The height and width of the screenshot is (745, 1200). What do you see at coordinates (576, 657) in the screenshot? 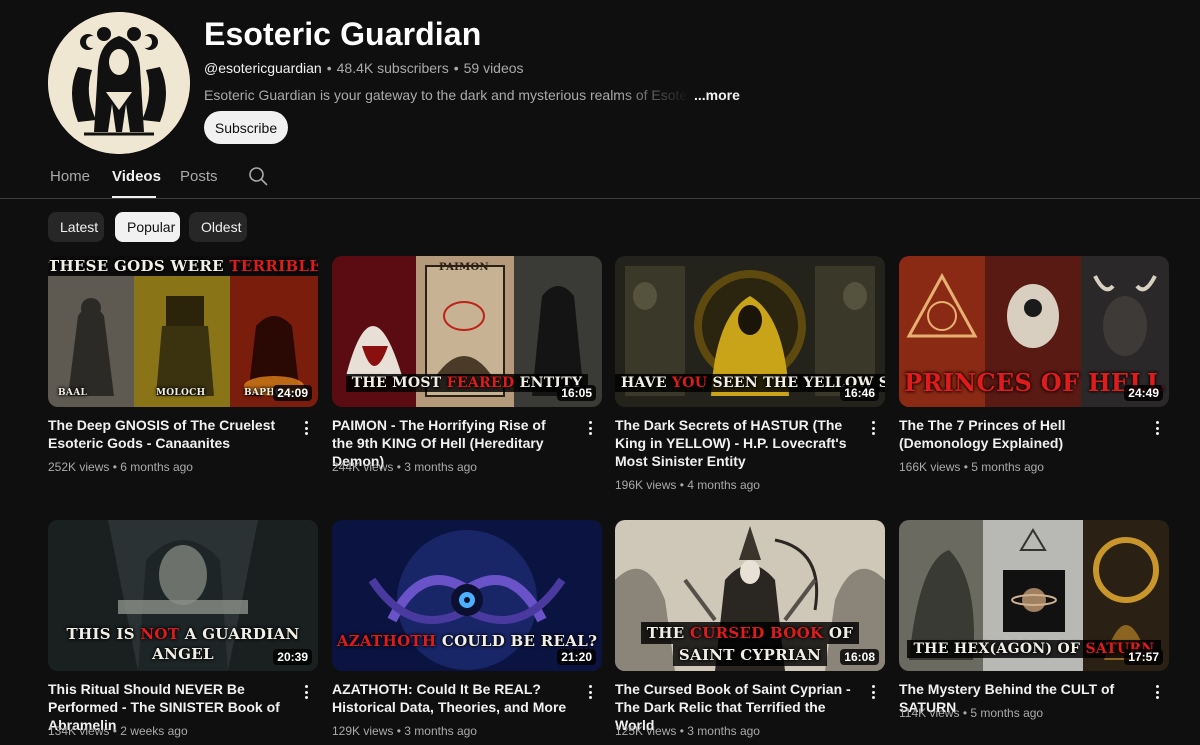
I see `video-duration: 21:20` at bounding box center [576, 657].